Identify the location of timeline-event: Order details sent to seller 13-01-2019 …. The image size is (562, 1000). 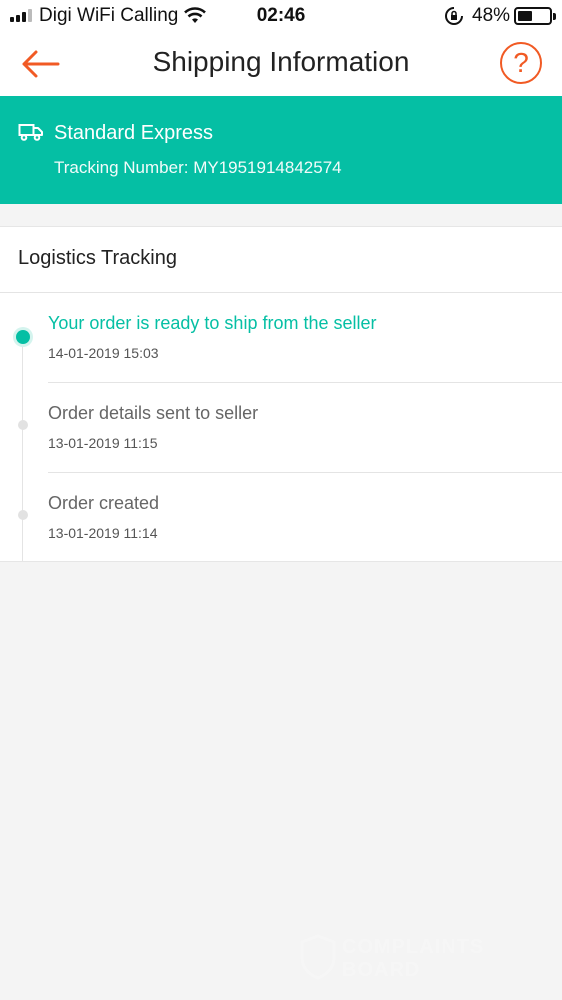
(281, 428).